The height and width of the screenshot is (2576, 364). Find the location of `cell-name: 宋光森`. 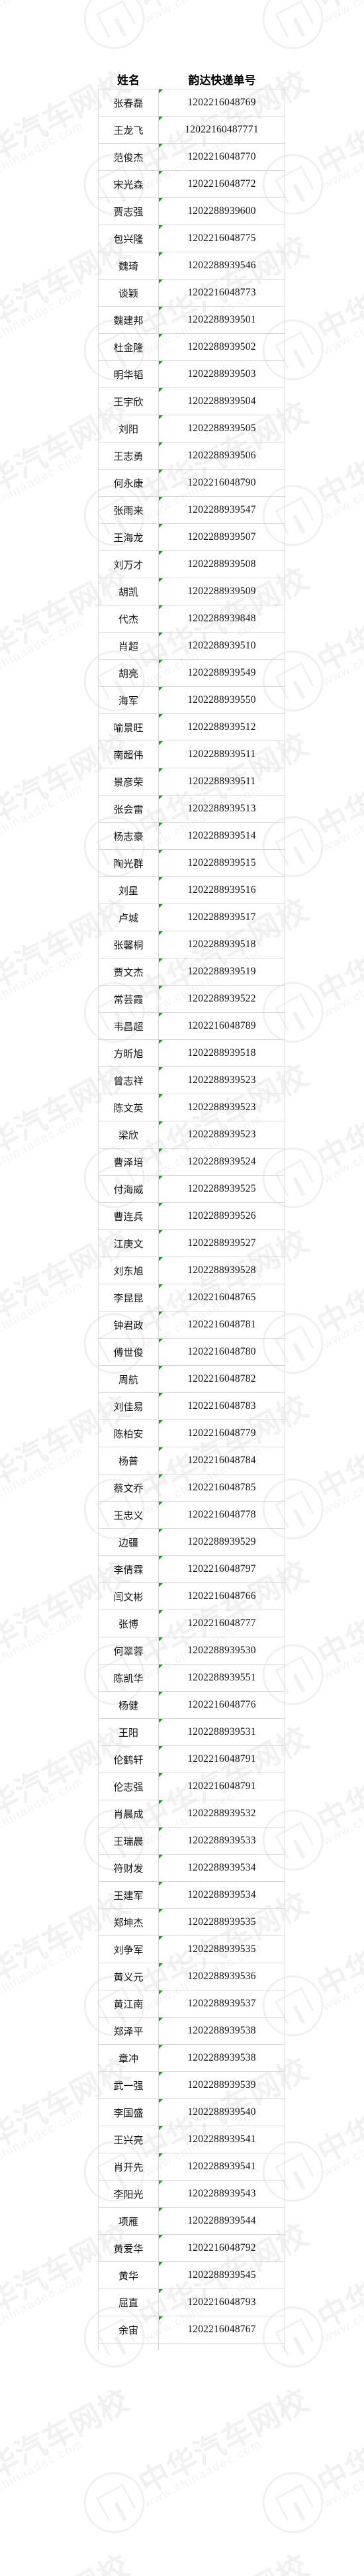

cell-name: 宋光森 is located at coordinates (129, 184).